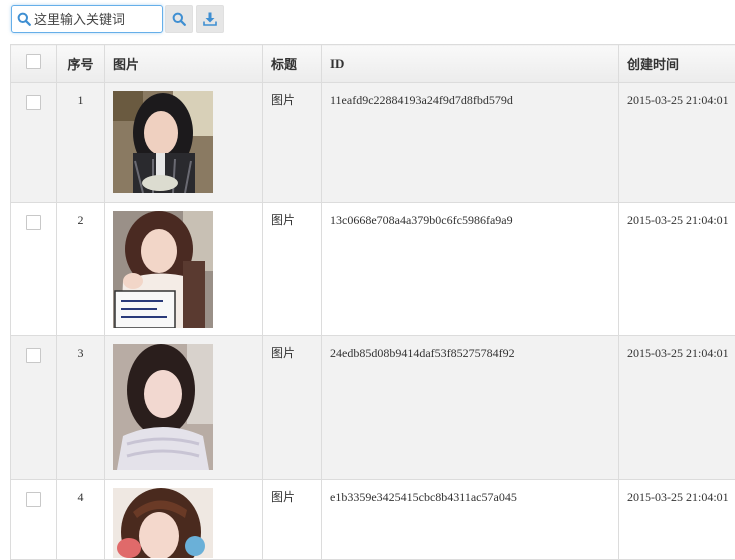  Describe the element at coordinates (97, 19) in the screenshot. I see `search-input` at that location.